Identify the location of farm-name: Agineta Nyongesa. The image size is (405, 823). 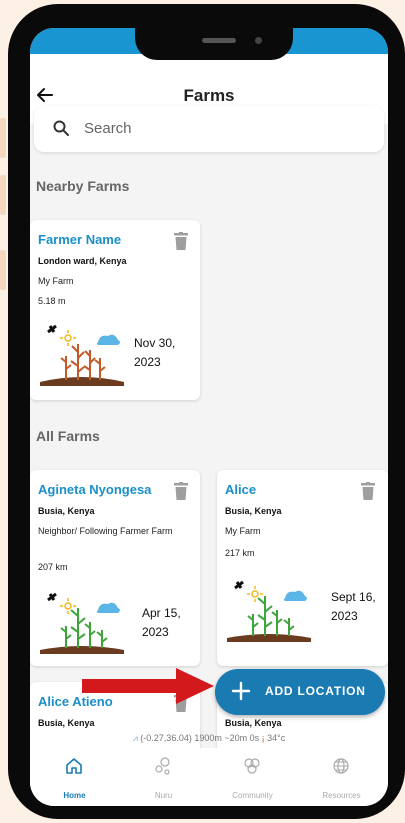
(95, 489).